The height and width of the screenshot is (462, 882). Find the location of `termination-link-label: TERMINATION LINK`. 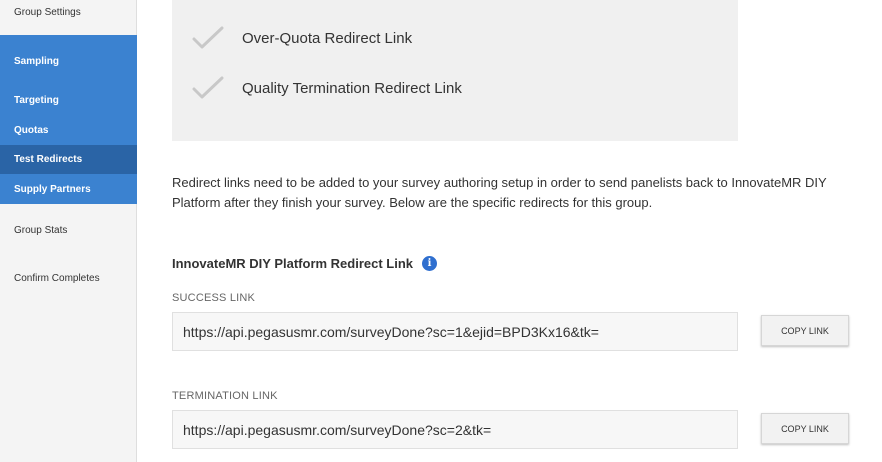

termination-link-label: TERMINATION LINK is located at coordinates (225, 396).